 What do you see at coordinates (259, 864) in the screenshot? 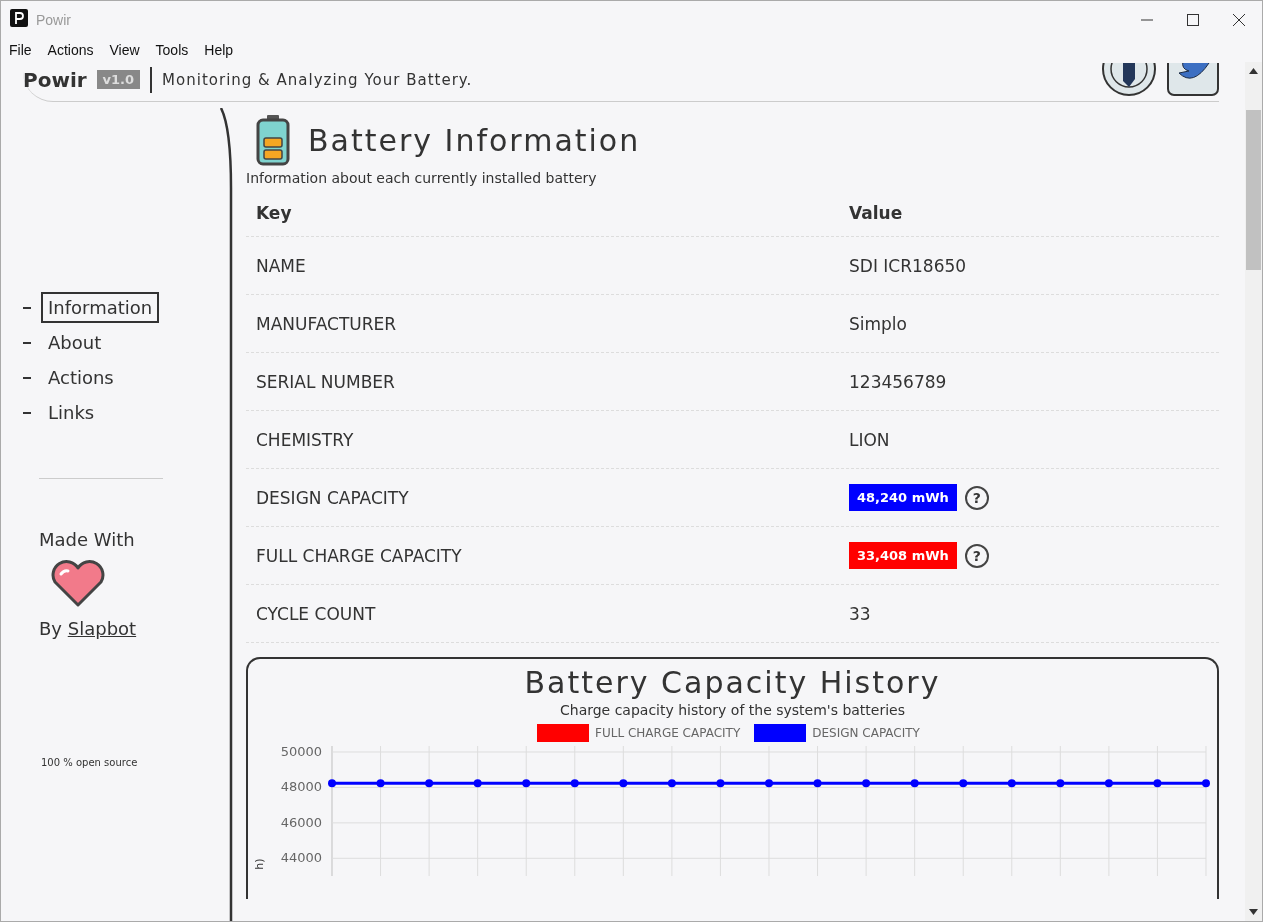
I see `axis-title: h)` at bounding box center [259, 864].